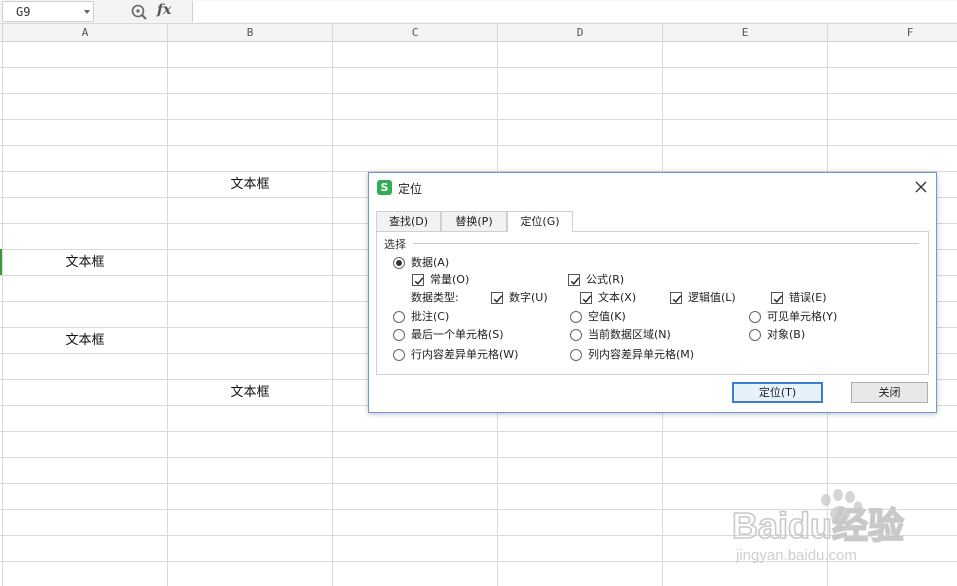 This screenshot has height=586, width=957. Describe the element at coordinates (435, 297) in the screenshot. I see `data-type-label: 数据类型:` at that location.